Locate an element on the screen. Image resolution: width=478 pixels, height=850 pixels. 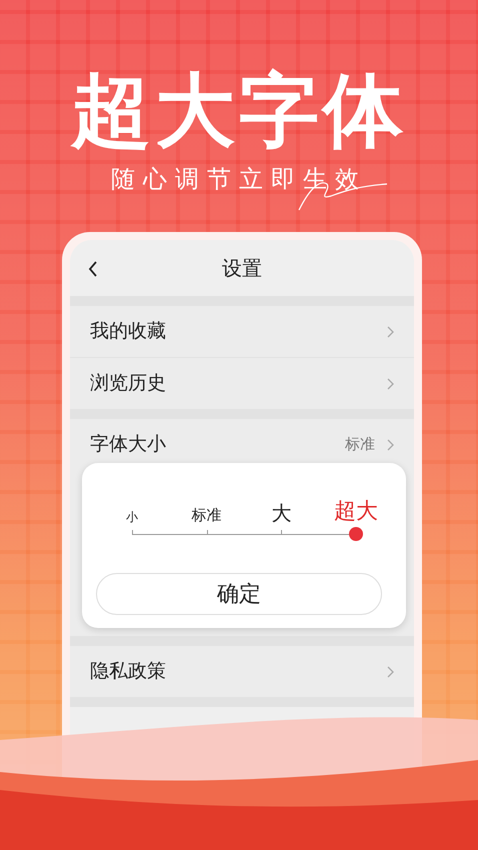
size-option: 标准 is located at coordinates (207, 515).